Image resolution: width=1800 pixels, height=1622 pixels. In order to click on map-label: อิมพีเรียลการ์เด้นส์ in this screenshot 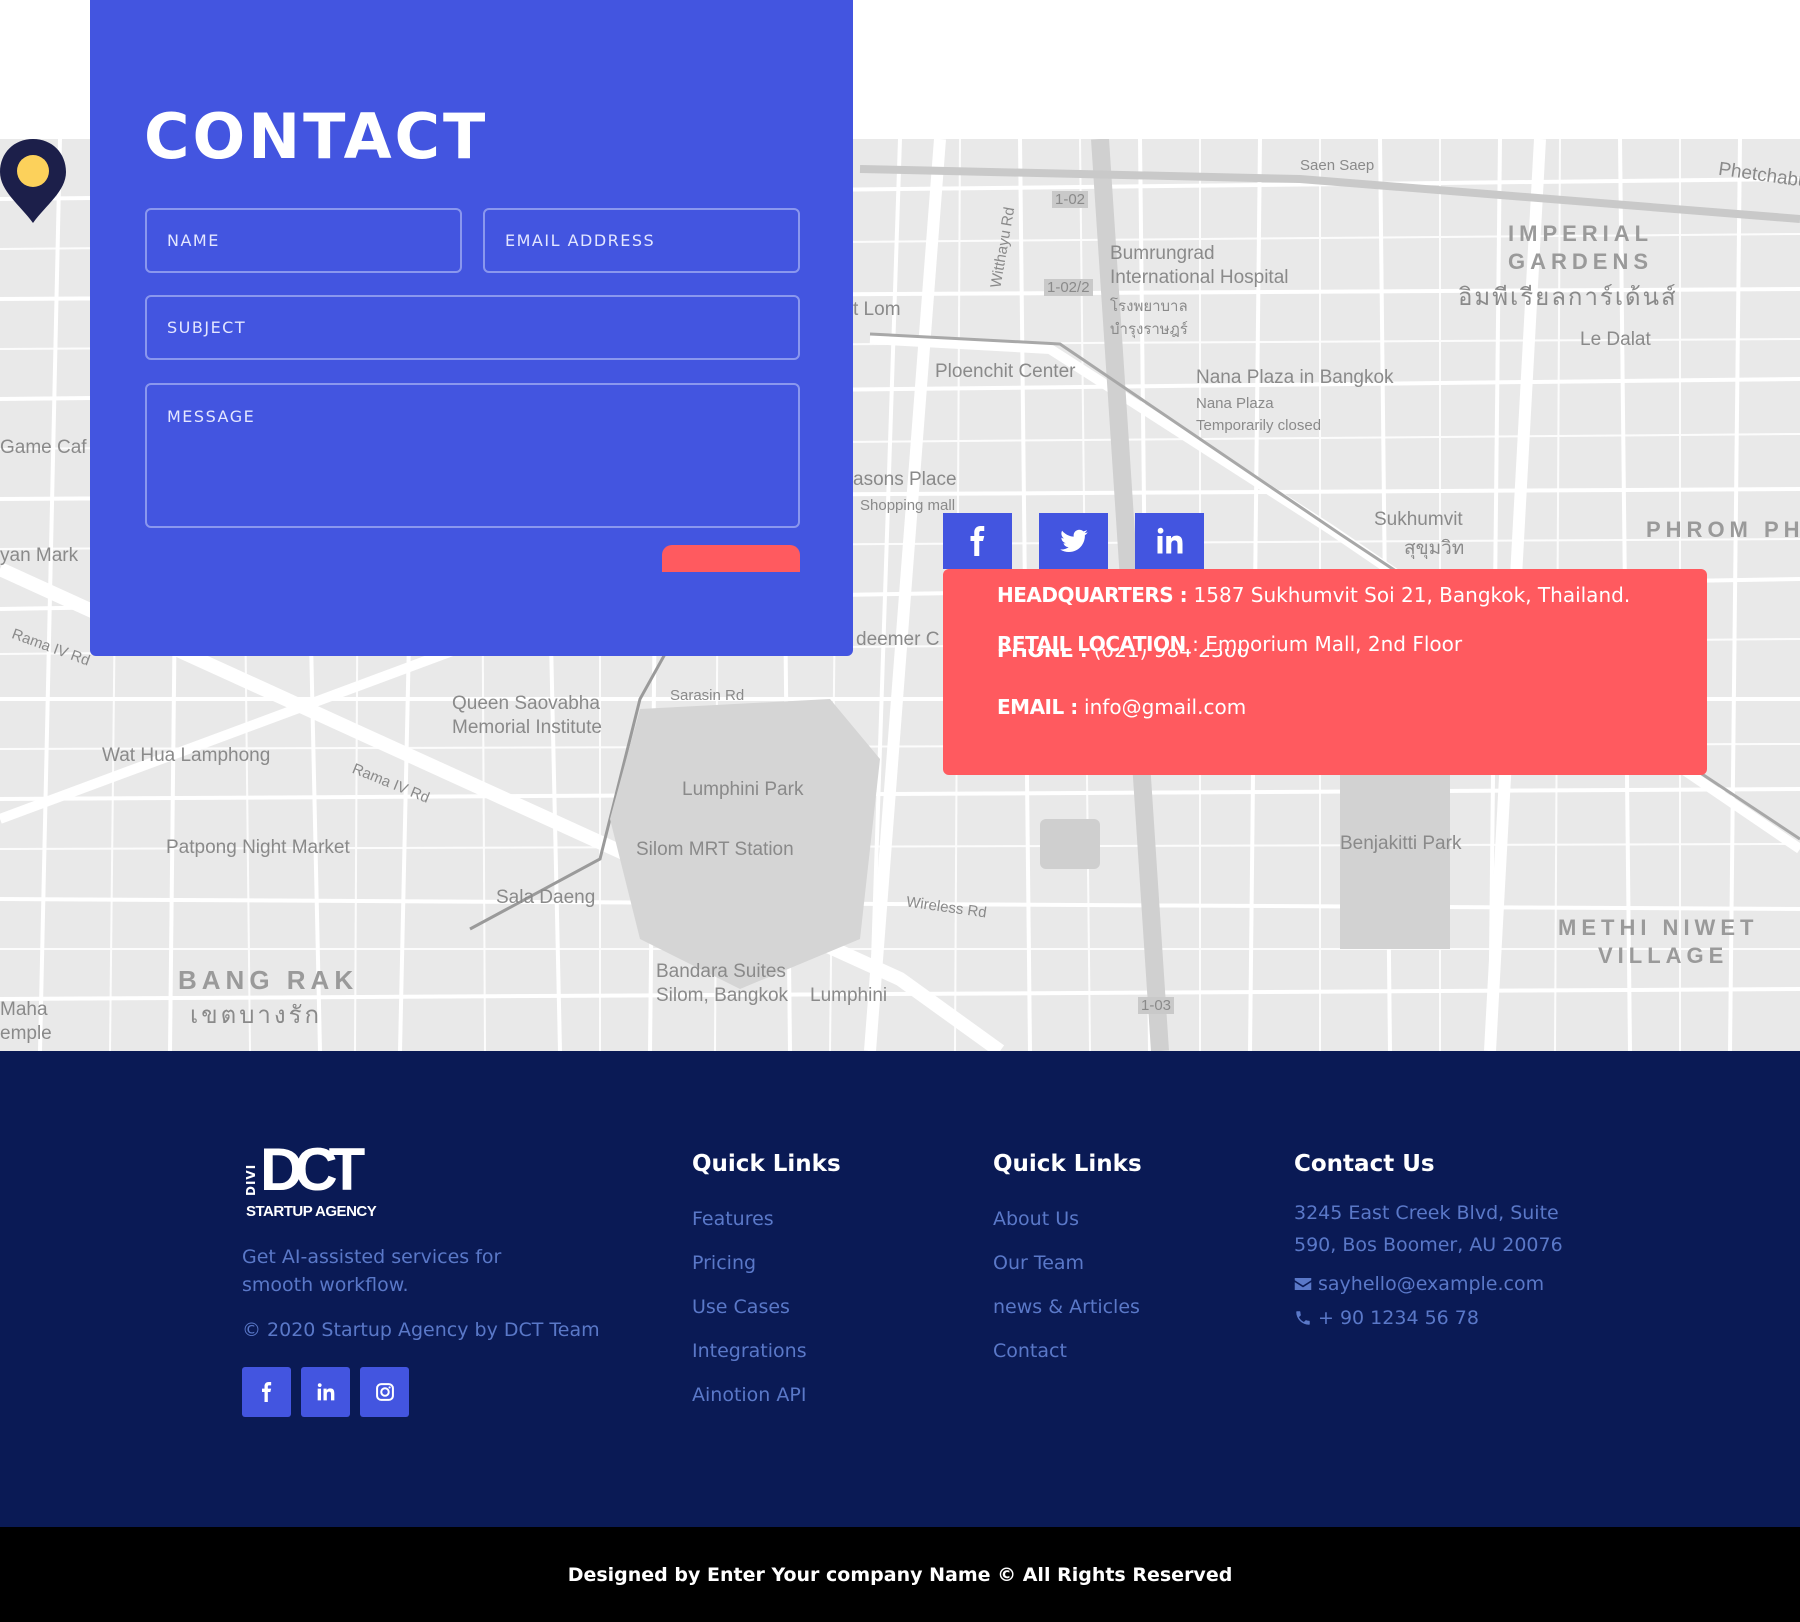, I will do `click(1568, 297)`.